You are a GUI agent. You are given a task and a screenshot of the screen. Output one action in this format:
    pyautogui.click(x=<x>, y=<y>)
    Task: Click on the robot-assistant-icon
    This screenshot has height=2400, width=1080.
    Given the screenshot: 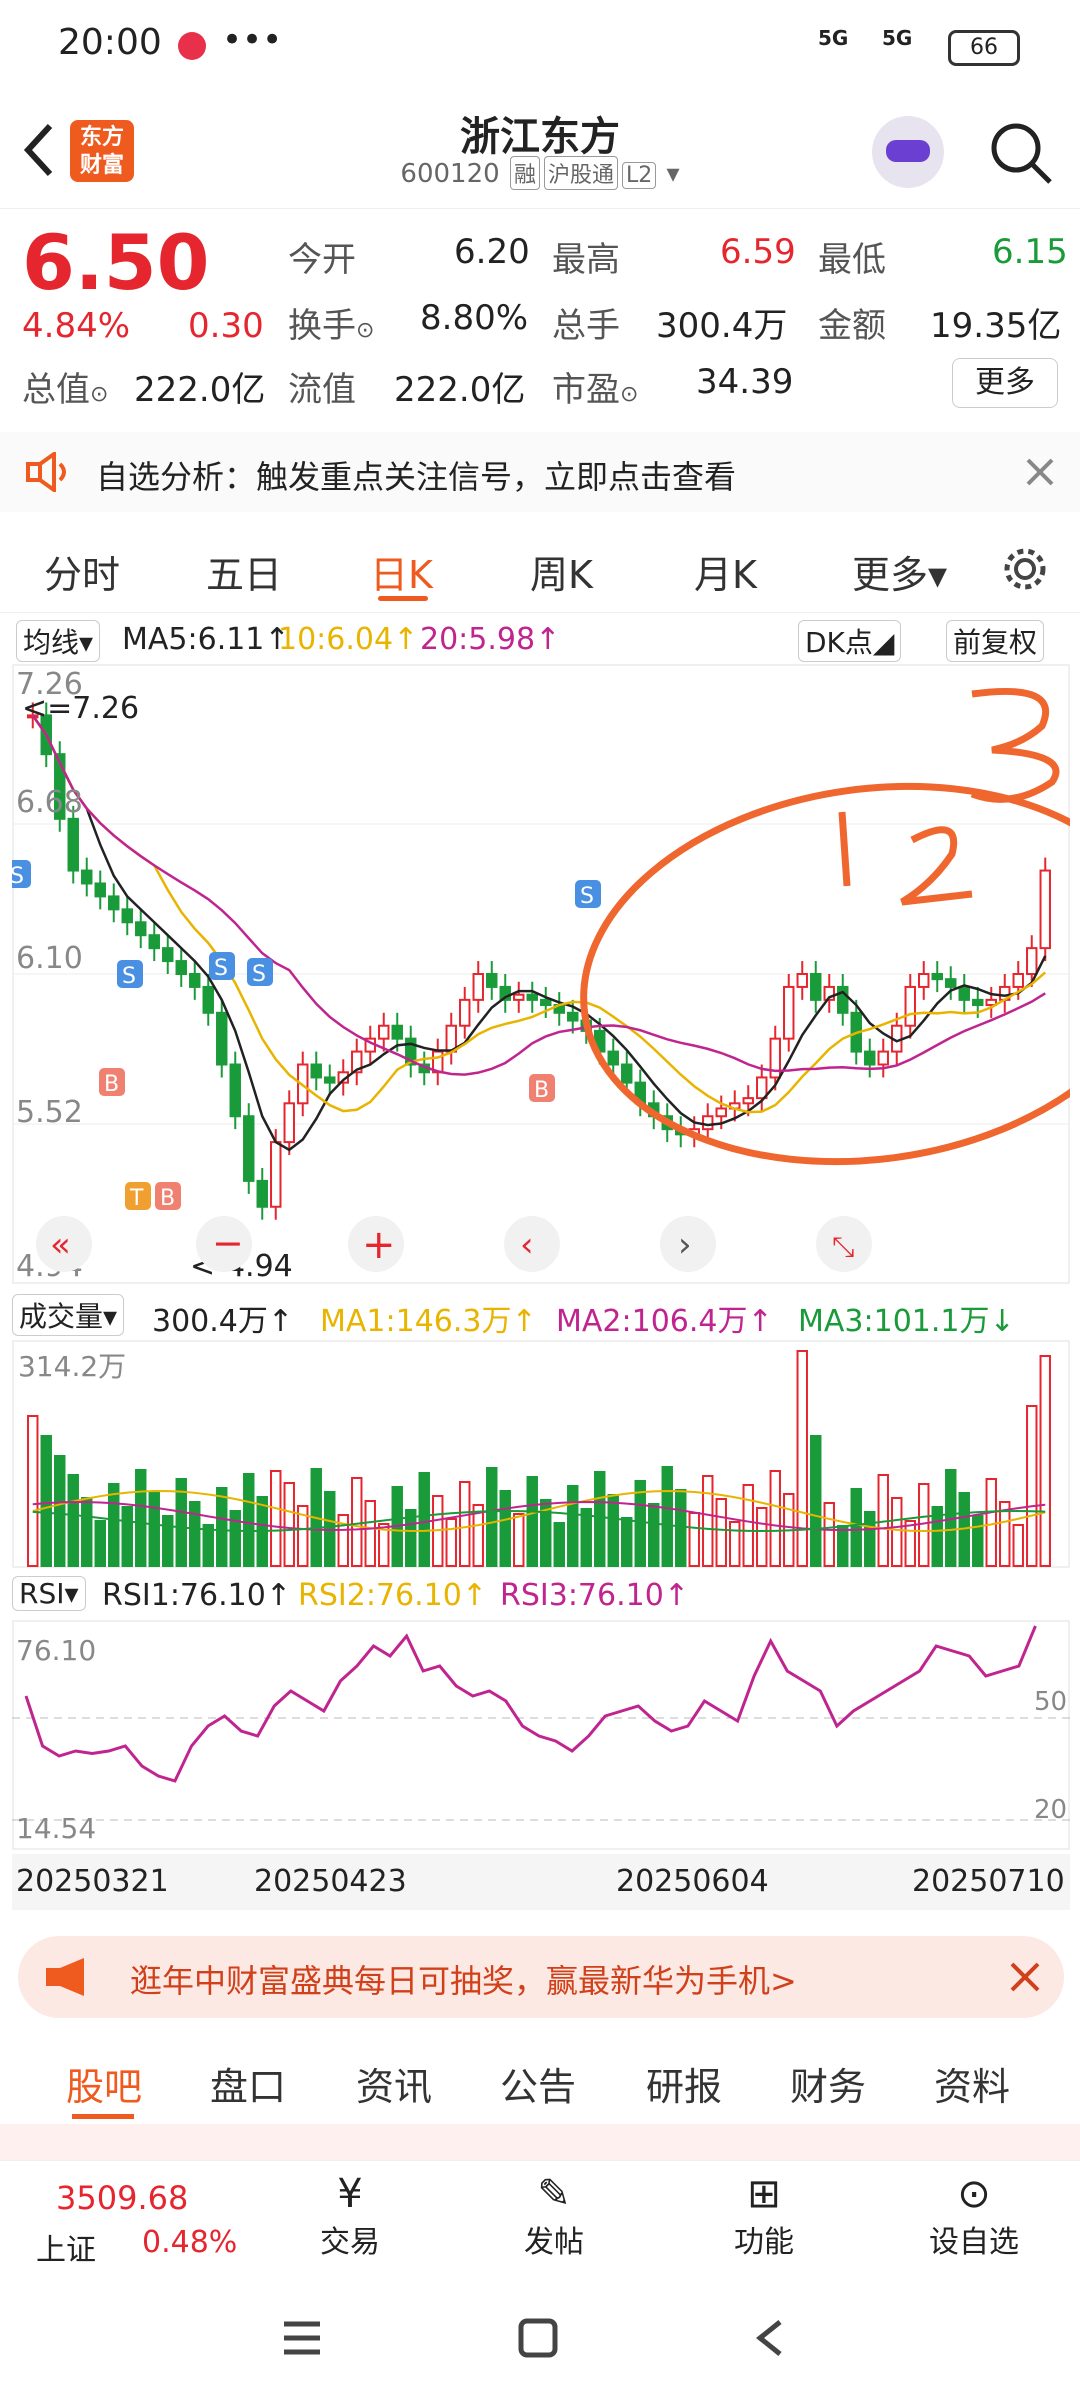 What is the action you would take?
    pyautogui.click(x=908, y=152)
    